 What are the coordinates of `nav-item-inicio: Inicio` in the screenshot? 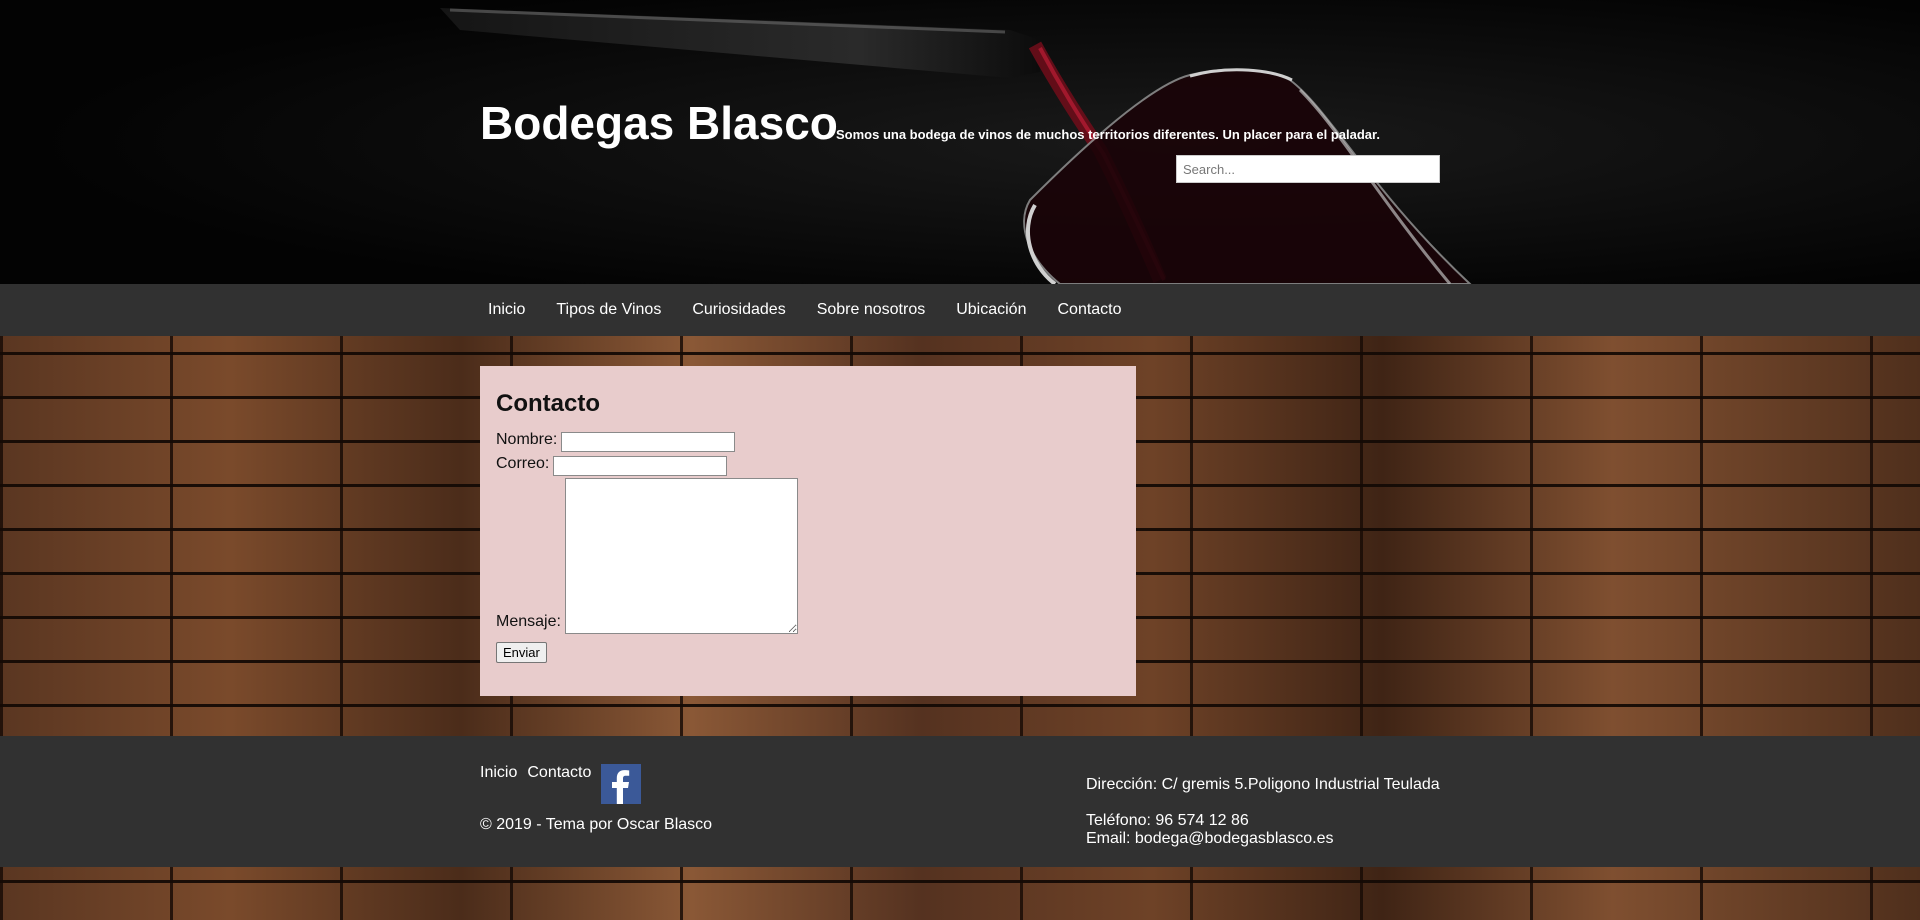 It's located at (506, 310).